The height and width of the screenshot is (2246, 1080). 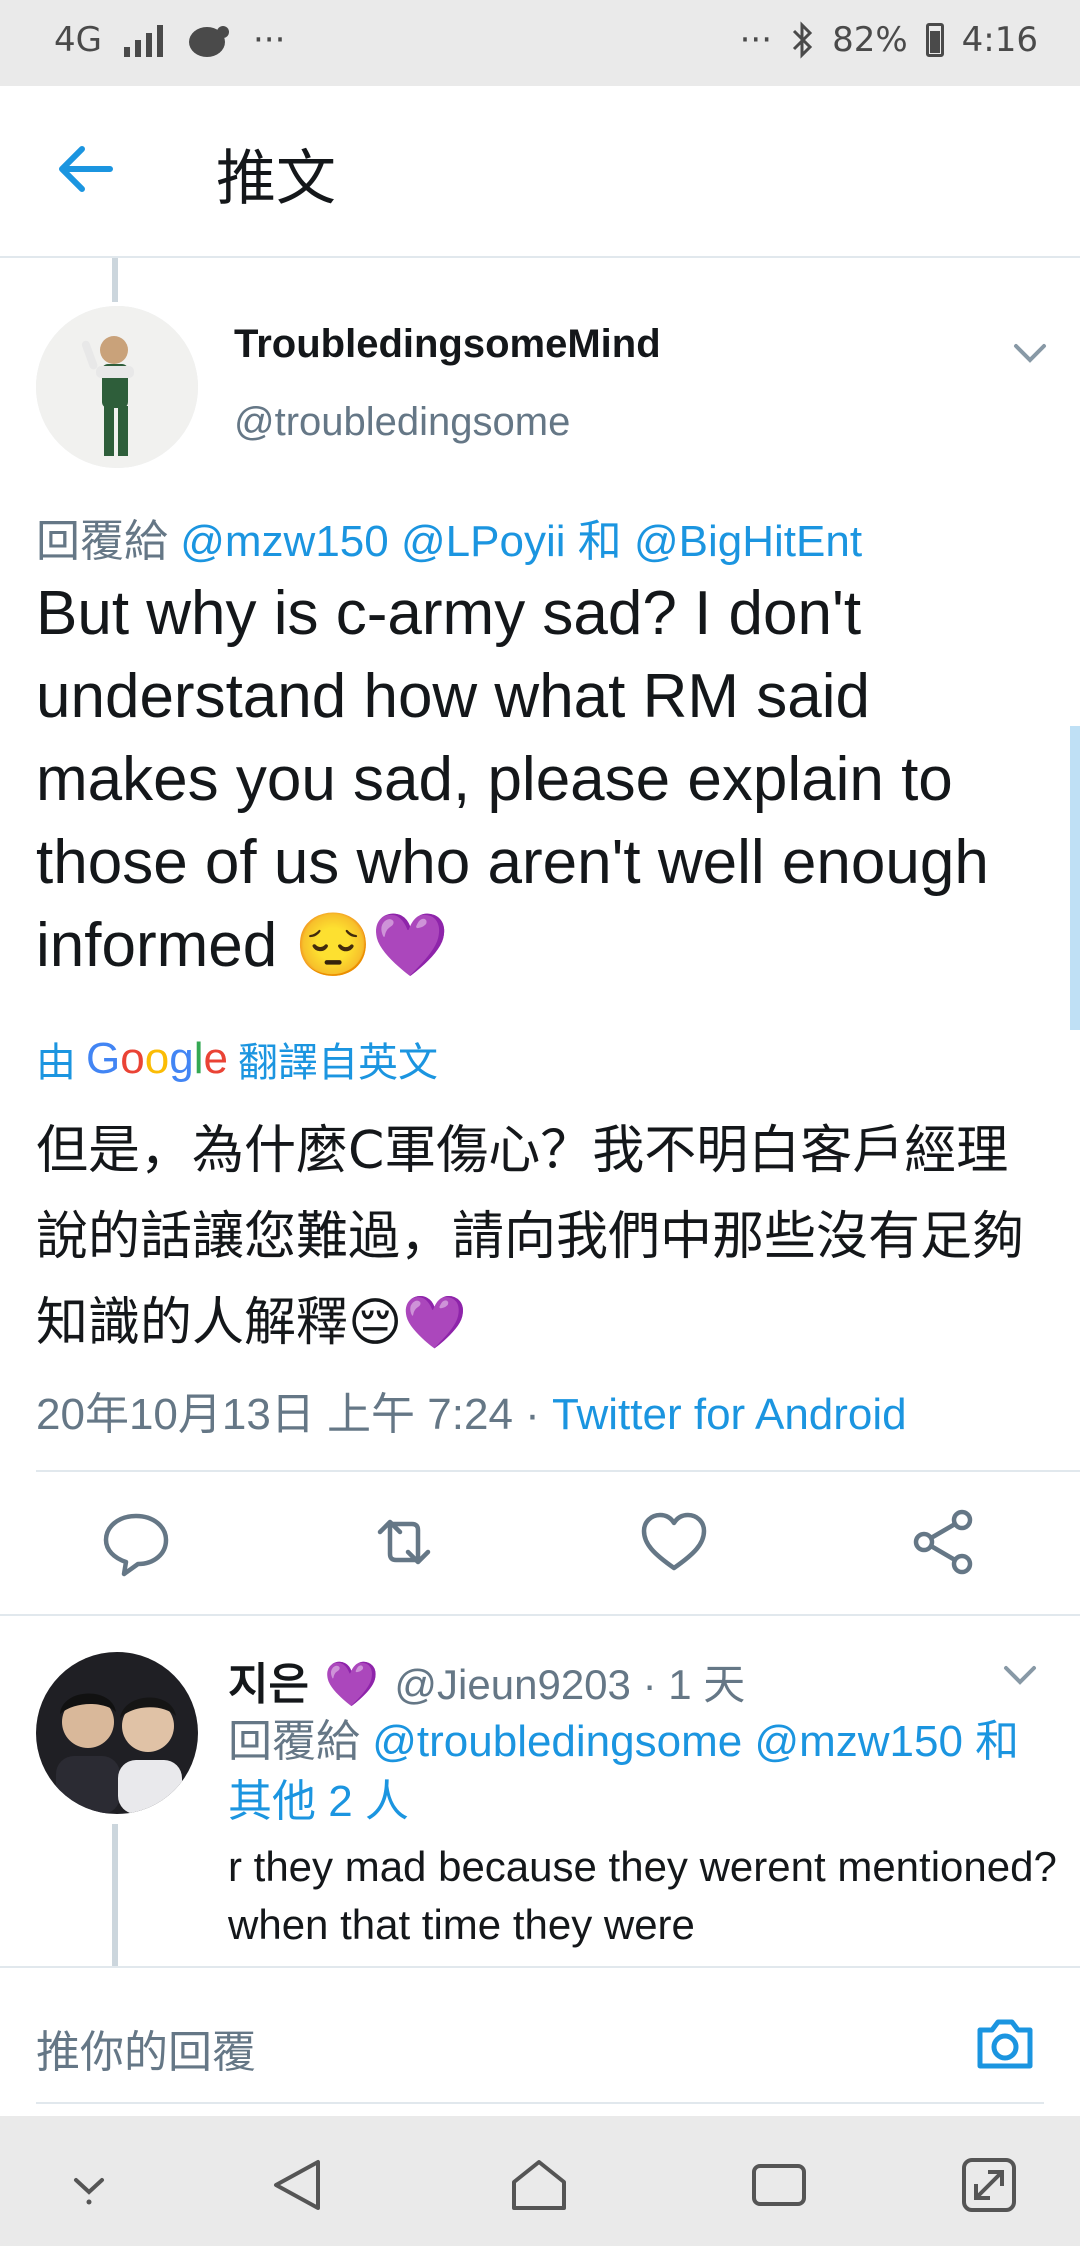 What do you see at coordinates (540, 2103) in the screenshot?
I see `compose-underline` at bounding box center [540, 2103].